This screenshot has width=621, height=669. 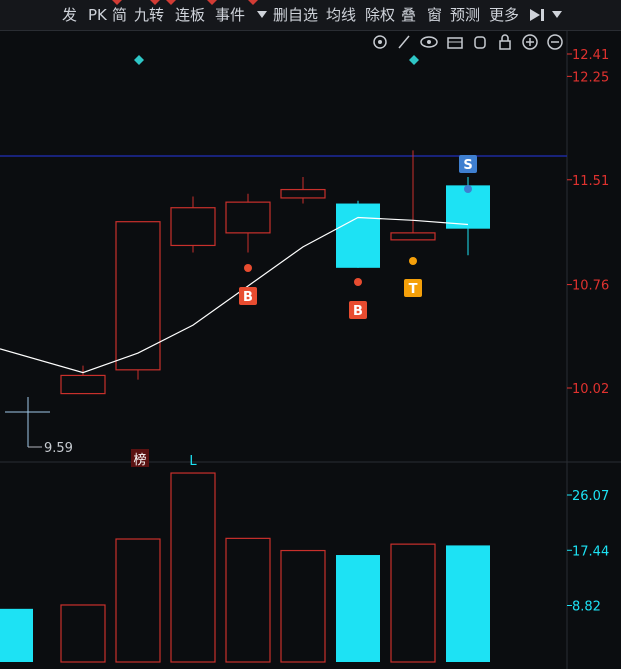 What do you see at coordinates (295, 15) in the screenshot?
I see `toolbar-item: 删自选` at bounding box center [295, 15].